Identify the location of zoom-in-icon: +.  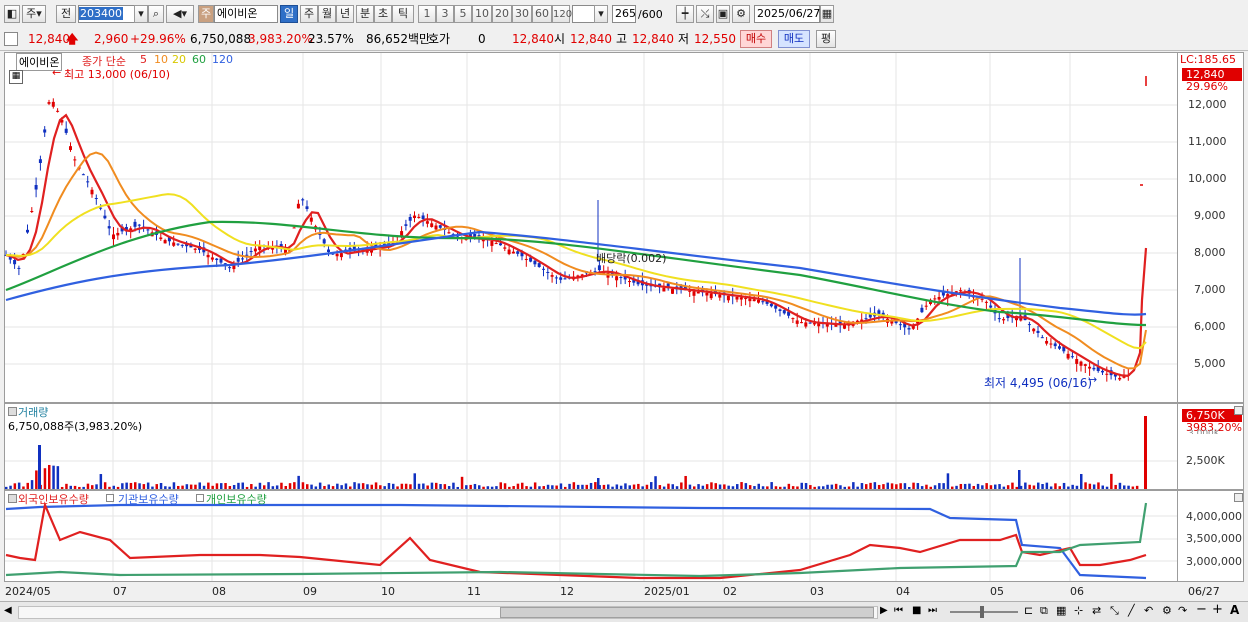
(1217, 609).